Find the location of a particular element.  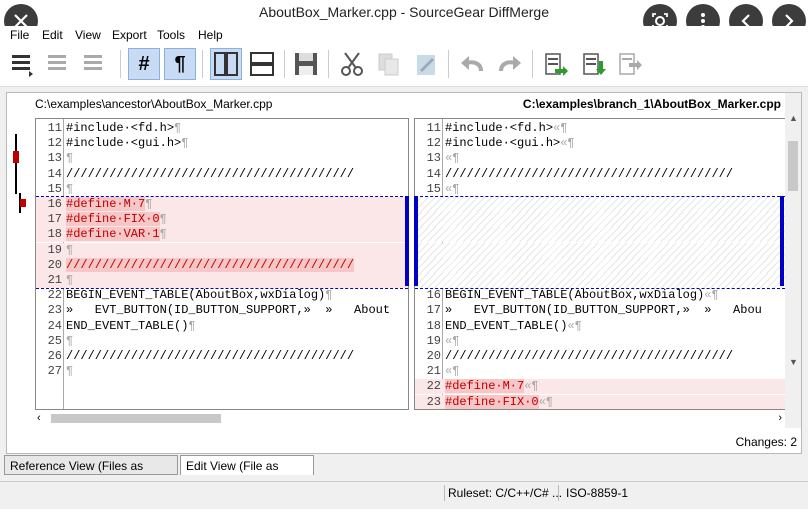

line-text: #define·FIX·0¶ is located at coordinates (116, 219).